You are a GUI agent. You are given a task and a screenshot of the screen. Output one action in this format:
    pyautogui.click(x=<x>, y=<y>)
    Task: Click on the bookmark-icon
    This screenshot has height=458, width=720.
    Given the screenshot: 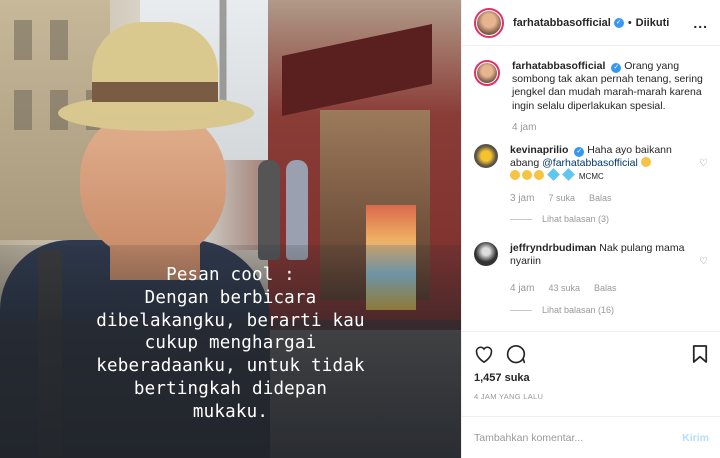 What is the action you would take?
    pyautogui.click(x=700, y=354)
    